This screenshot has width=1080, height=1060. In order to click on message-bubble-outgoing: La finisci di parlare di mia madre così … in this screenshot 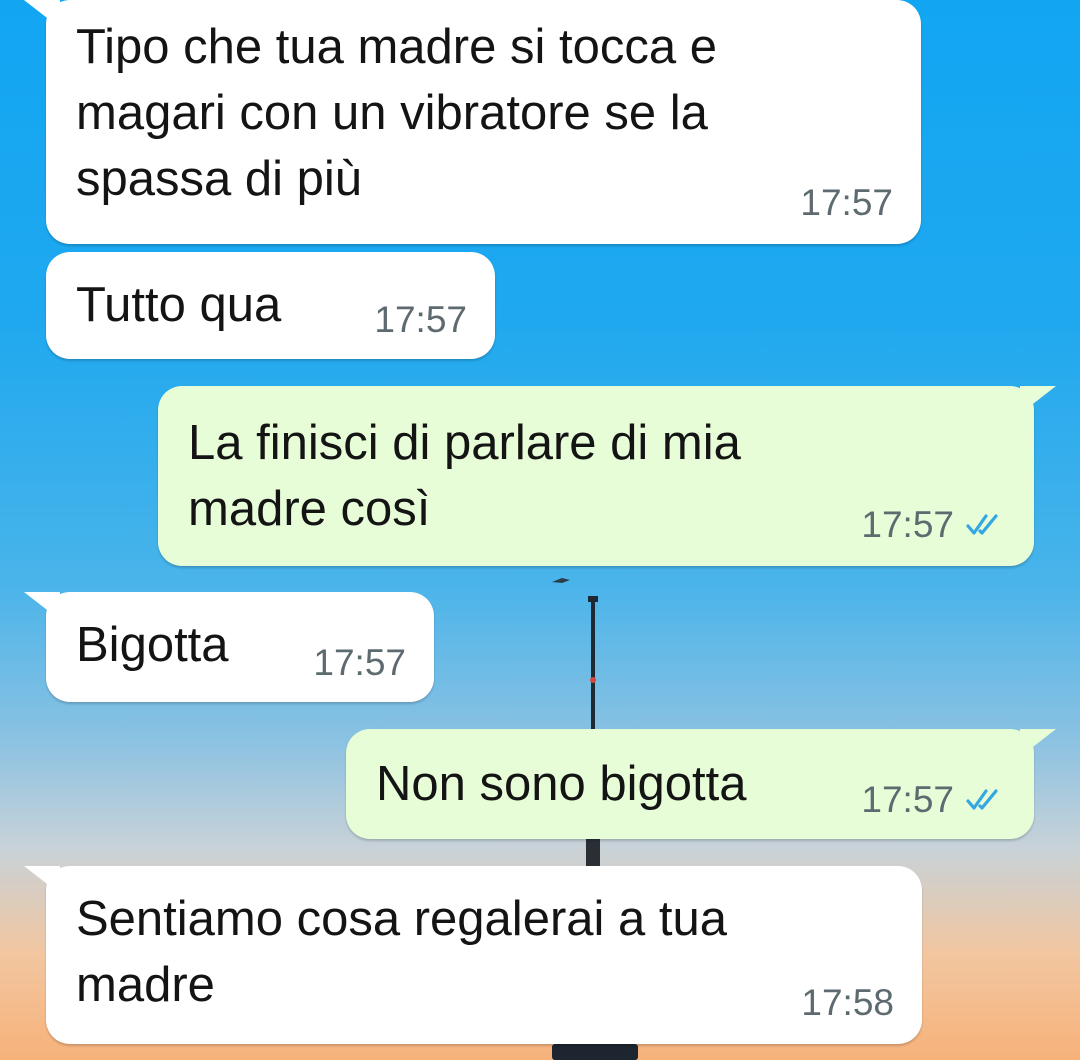, I will do `click(607, 476)`.